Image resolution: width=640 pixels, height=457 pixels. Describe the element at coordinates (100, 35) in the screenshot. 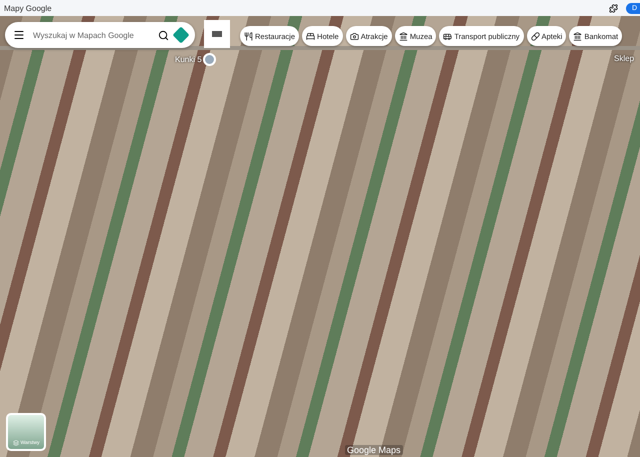

I see `search-bar: Wyszukaj w Mapach Google` at that location.